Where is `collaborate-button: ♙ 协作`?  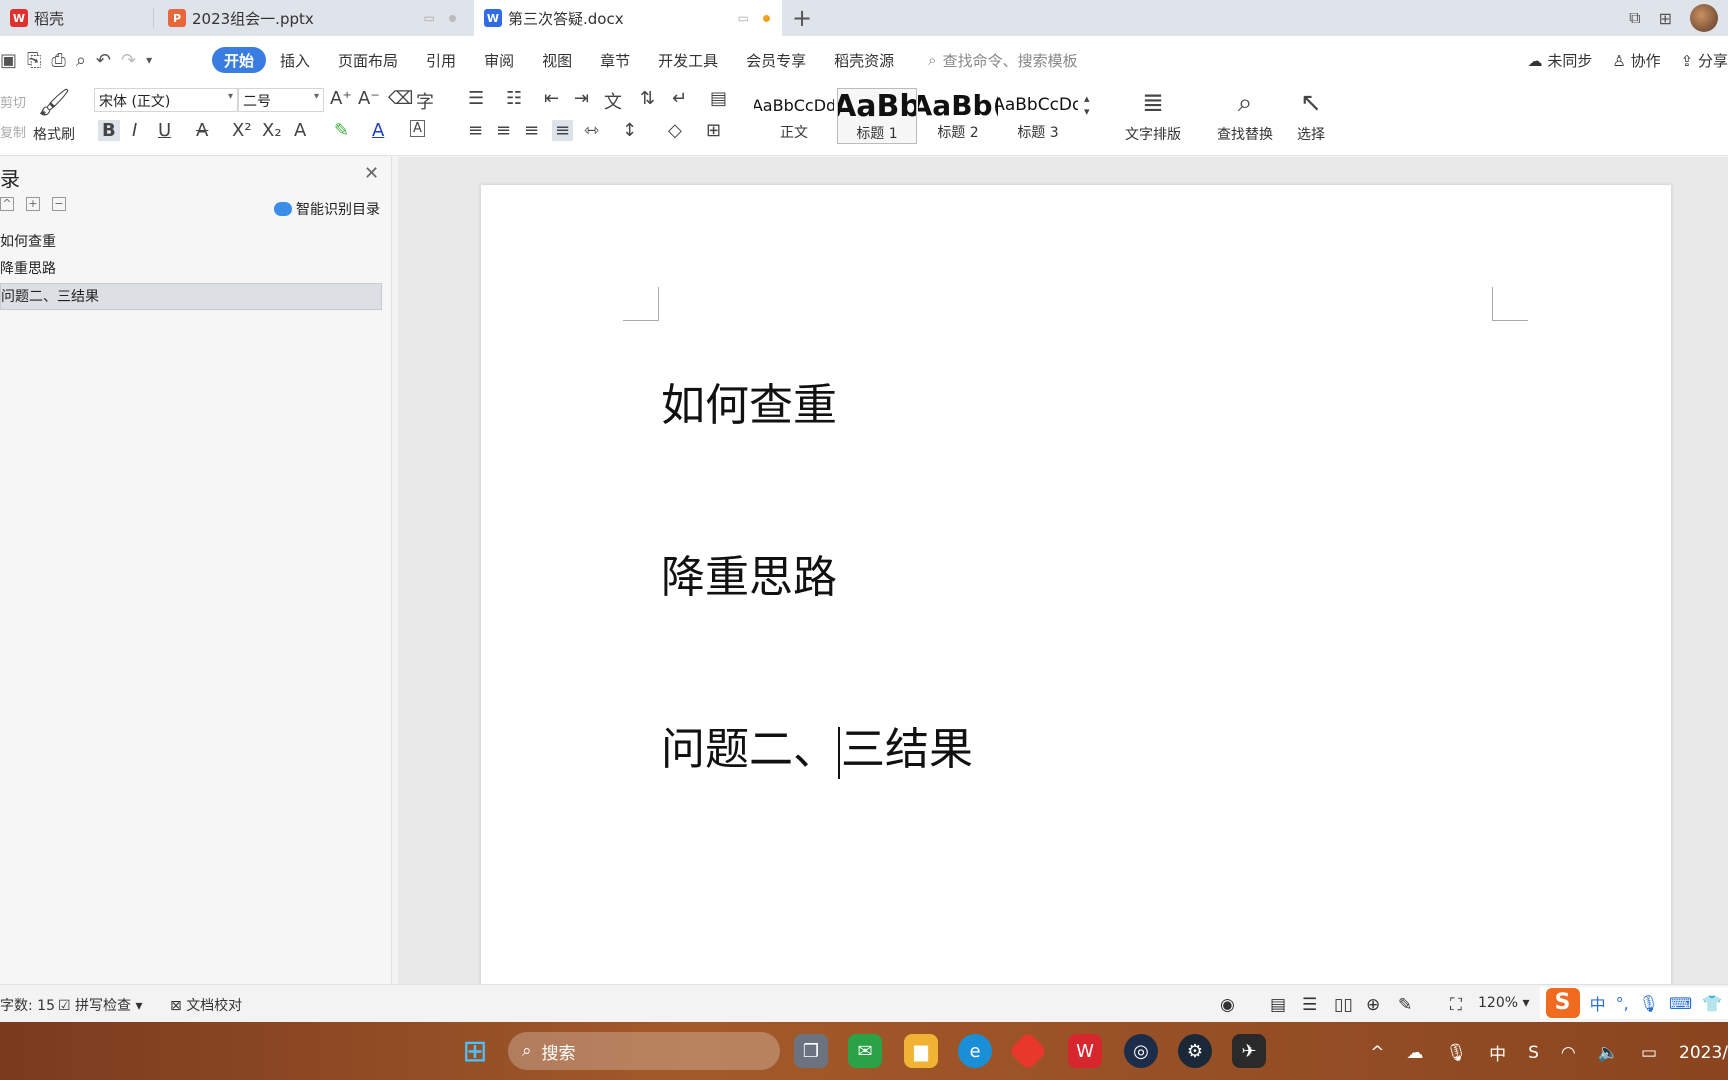
collaborate-button: ♙ 协作 is located at coordinates (1636, 60).